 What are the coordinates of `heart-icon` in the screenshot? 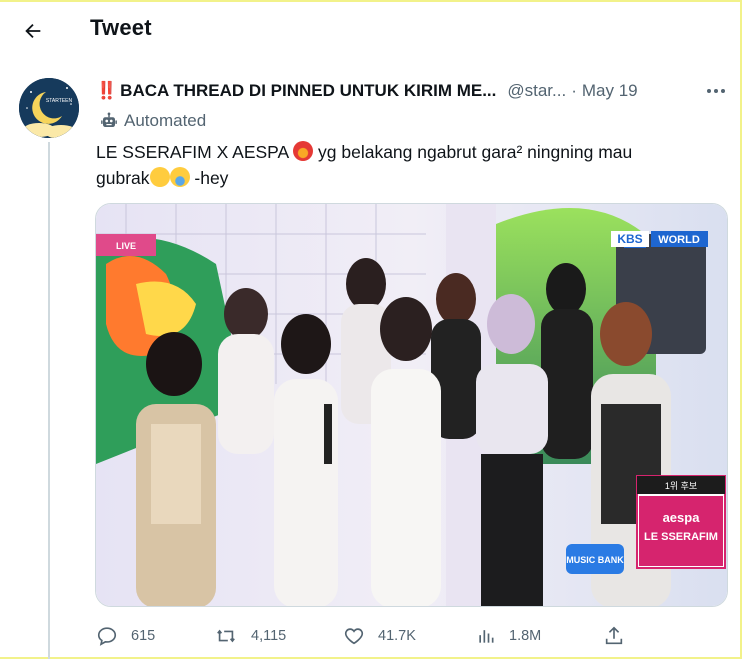 It's located at (354, 636).